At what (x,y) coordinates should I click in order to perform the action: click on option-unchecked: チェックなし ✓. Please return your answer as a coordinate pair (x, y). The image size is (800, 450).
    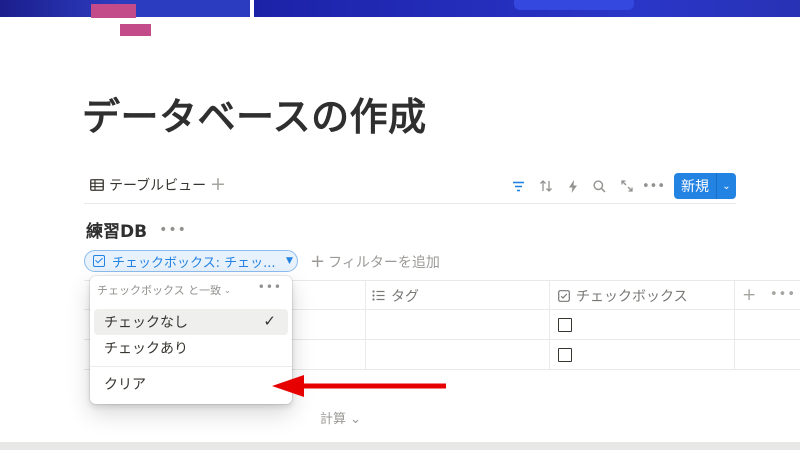
    Looking at the image, I should click on (191, 322).